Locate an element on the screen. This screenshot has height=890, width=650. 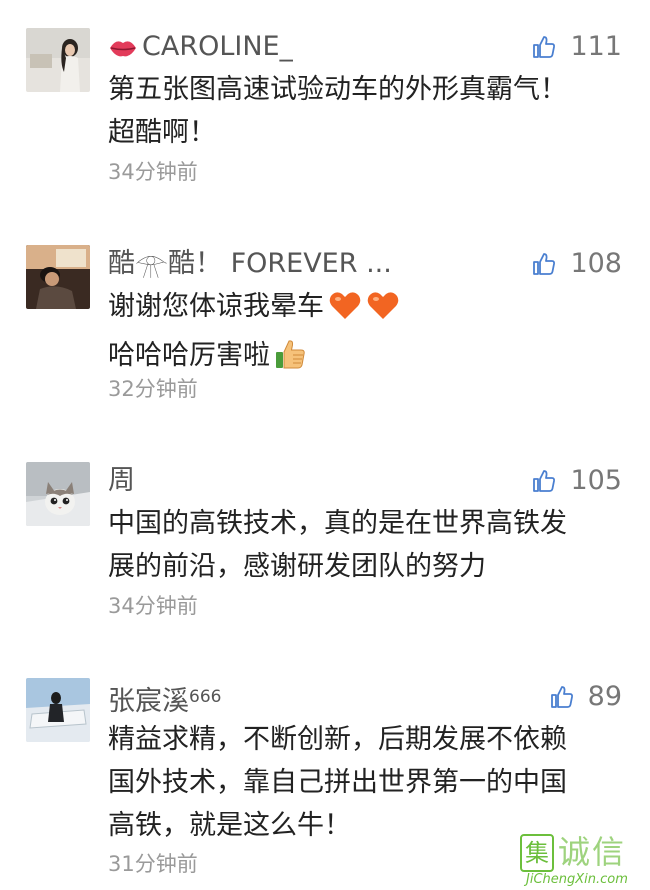
lips-icon is located at coordinates (123, 51).